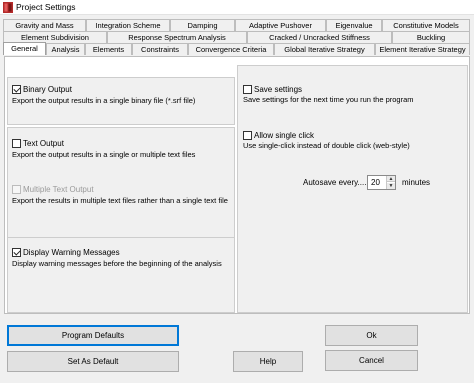  I want to click on program-defaults-button: Program Defaults, so click(93, 335).